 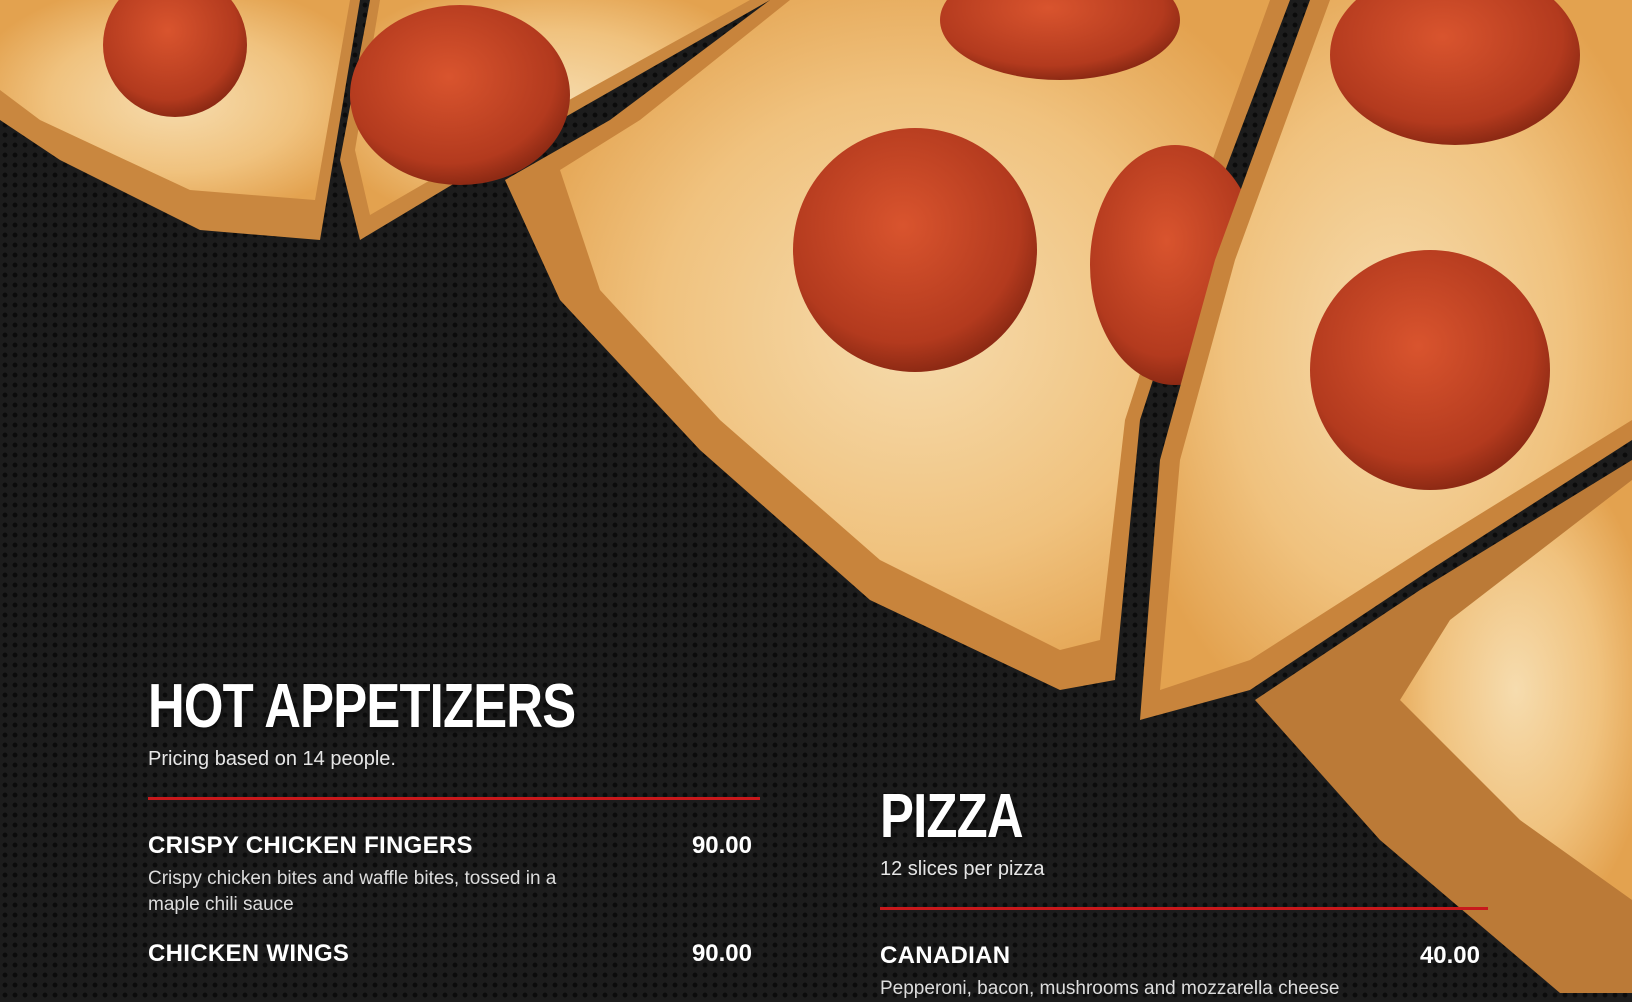 I want to click on item-price: 40.00, so click(x=1449, y=955).